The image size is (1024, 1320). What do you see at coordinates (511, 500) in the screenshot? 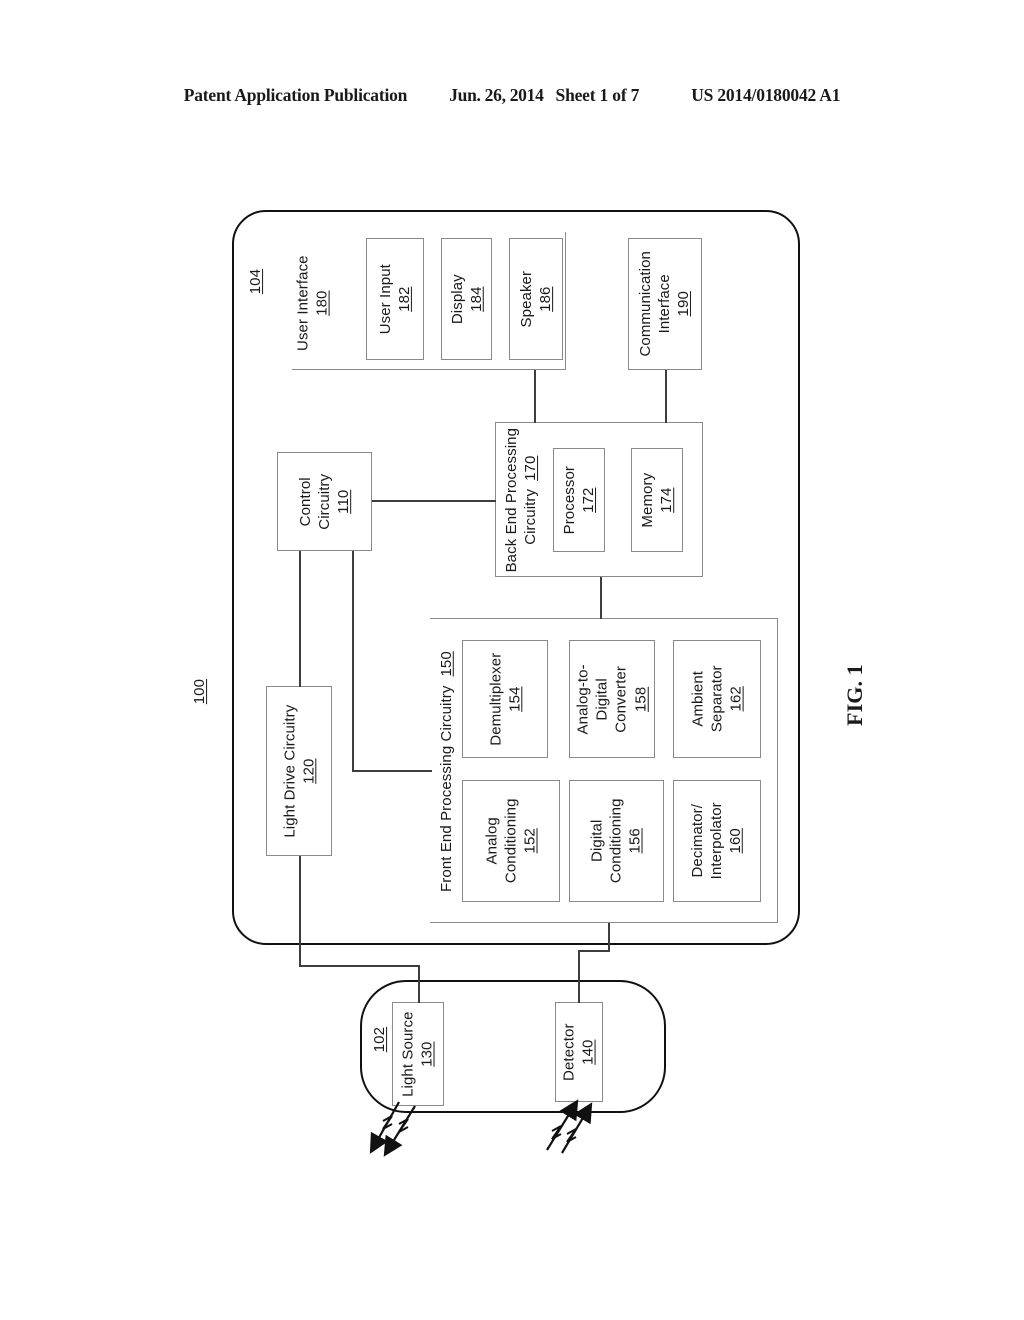
I see `back-end-title-line1: Back End Processing` at bounding box center [511, 500].